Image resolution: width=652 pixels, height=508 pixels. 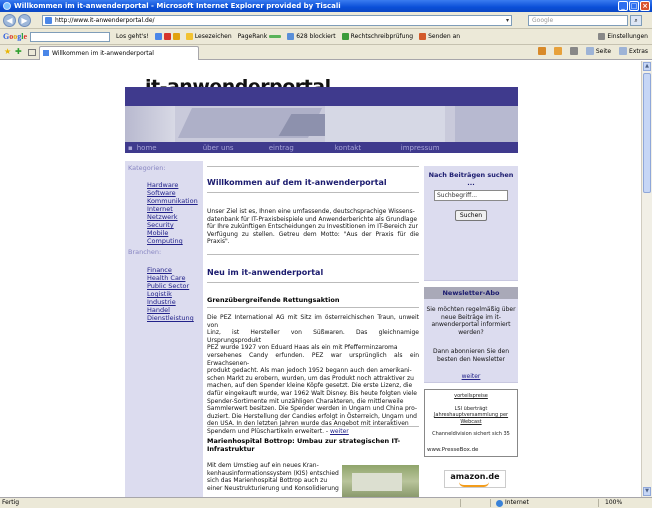 What do you see at coordinates (11, 502) in the screenshot?
I see `status-text: Fertig` at bounding box center [11, 502].